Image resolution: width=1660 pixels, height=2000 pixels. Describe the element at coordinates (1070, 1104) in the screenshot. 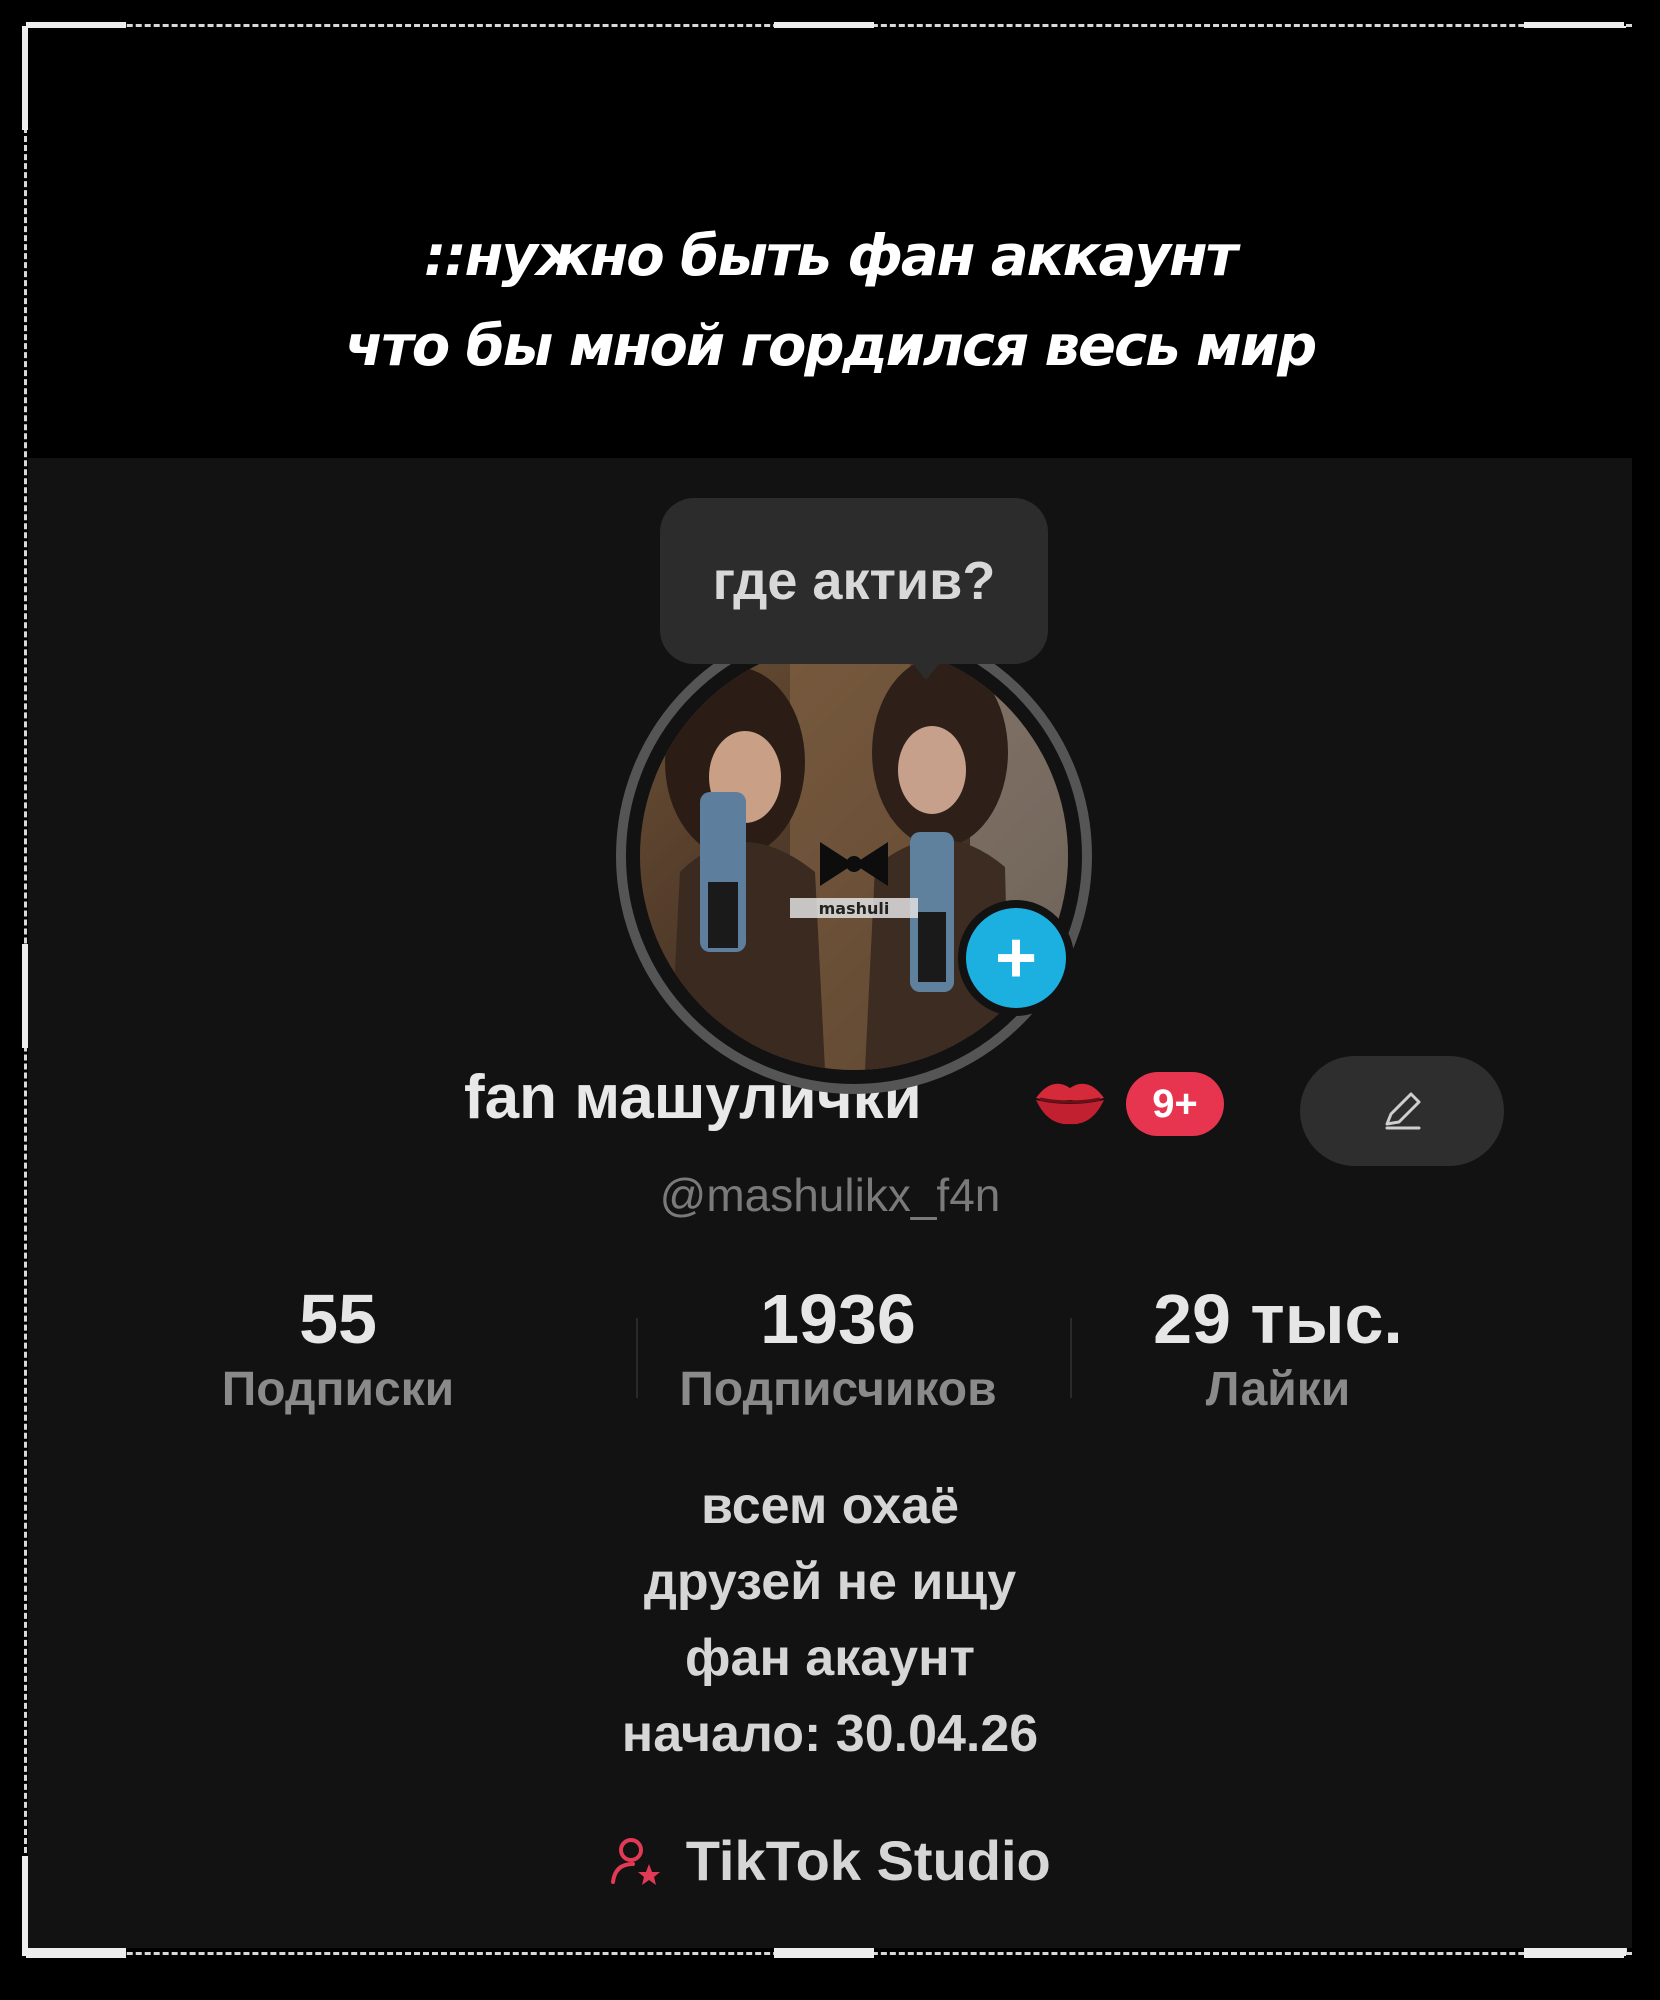

I see `kiss-lips-icon` at that location.